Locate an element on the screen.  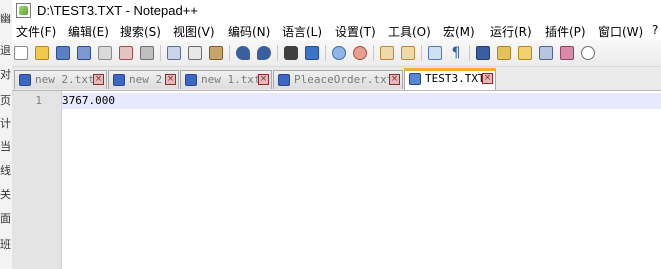
line-number-gutter: 1 is located at coordinates (37, 180).